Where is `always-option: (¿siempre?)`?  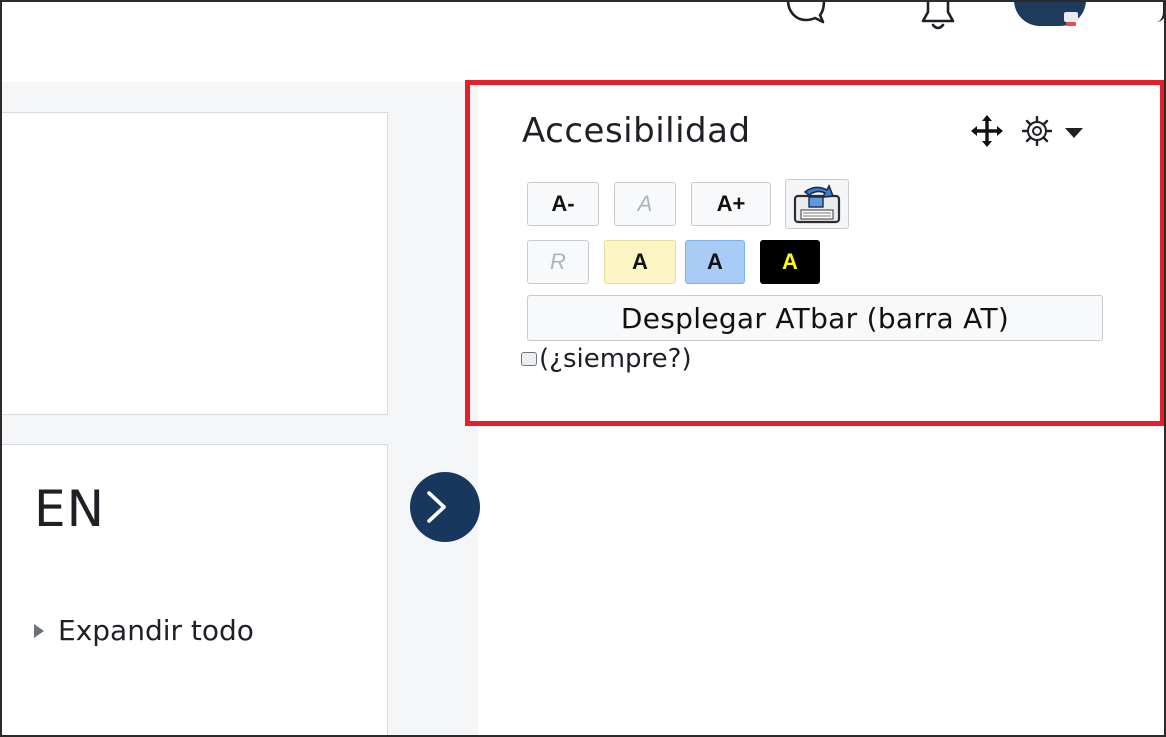
always-option: (¿siempre?) is located at coordinates (606, 359).